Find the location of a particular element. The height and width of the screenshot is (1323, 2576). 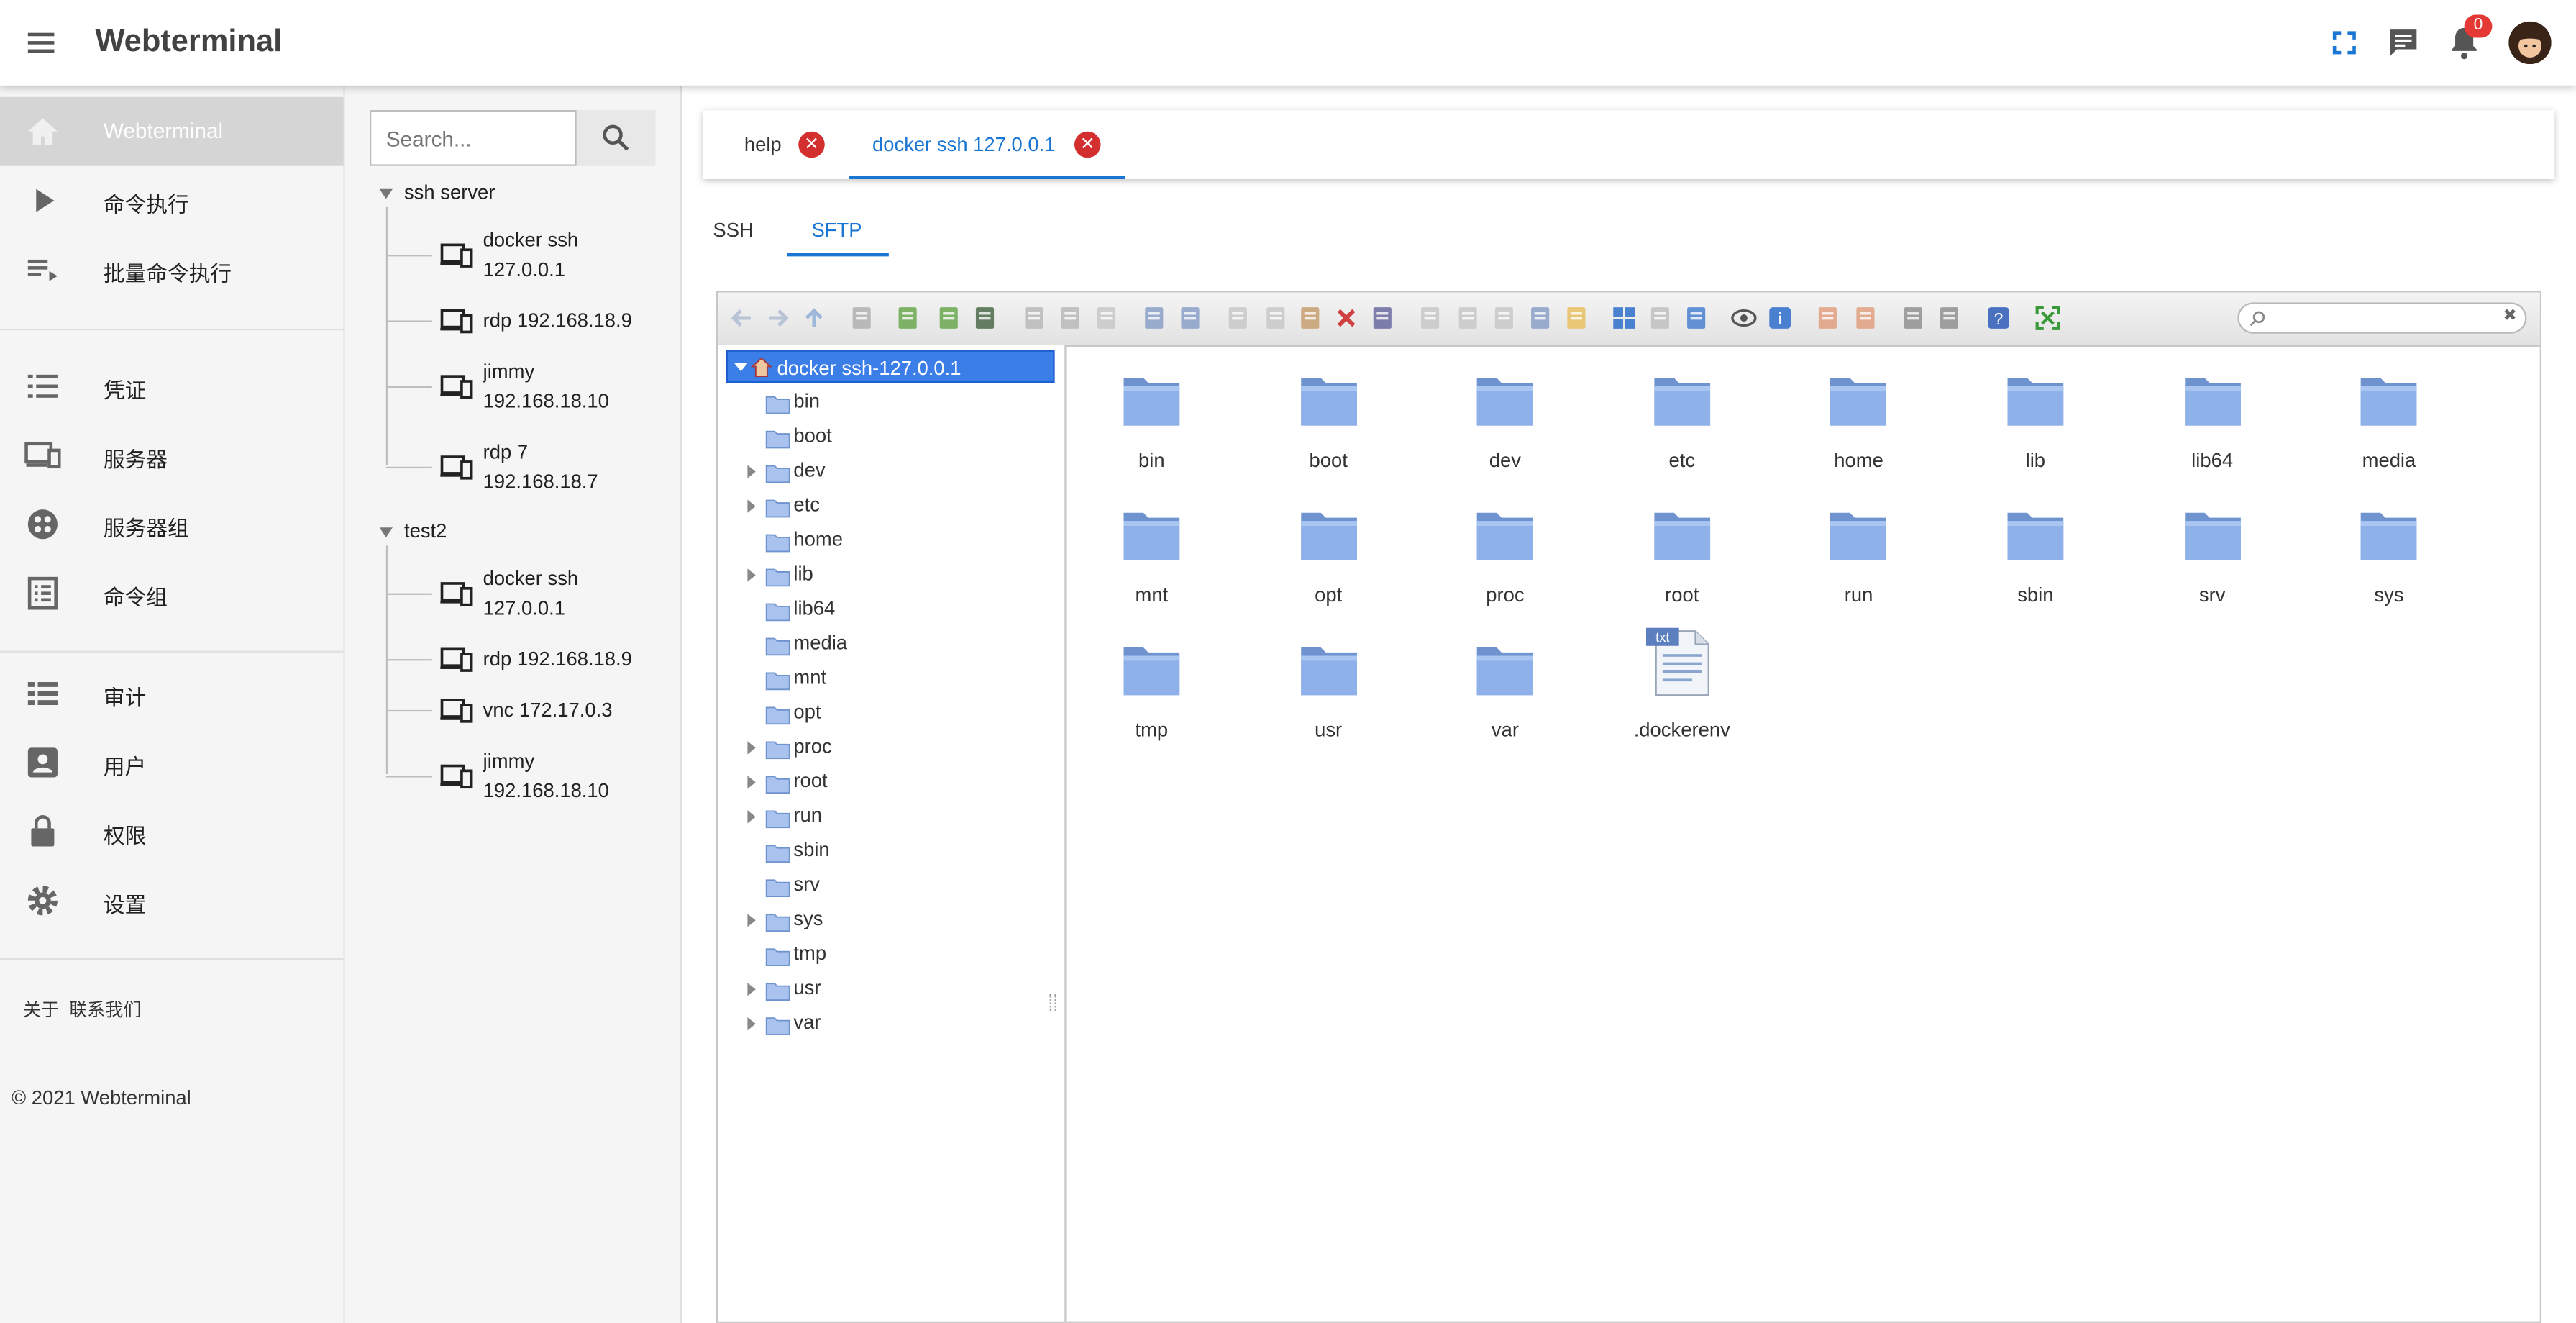

folder-item: var is located at coordinates (1505, 694).